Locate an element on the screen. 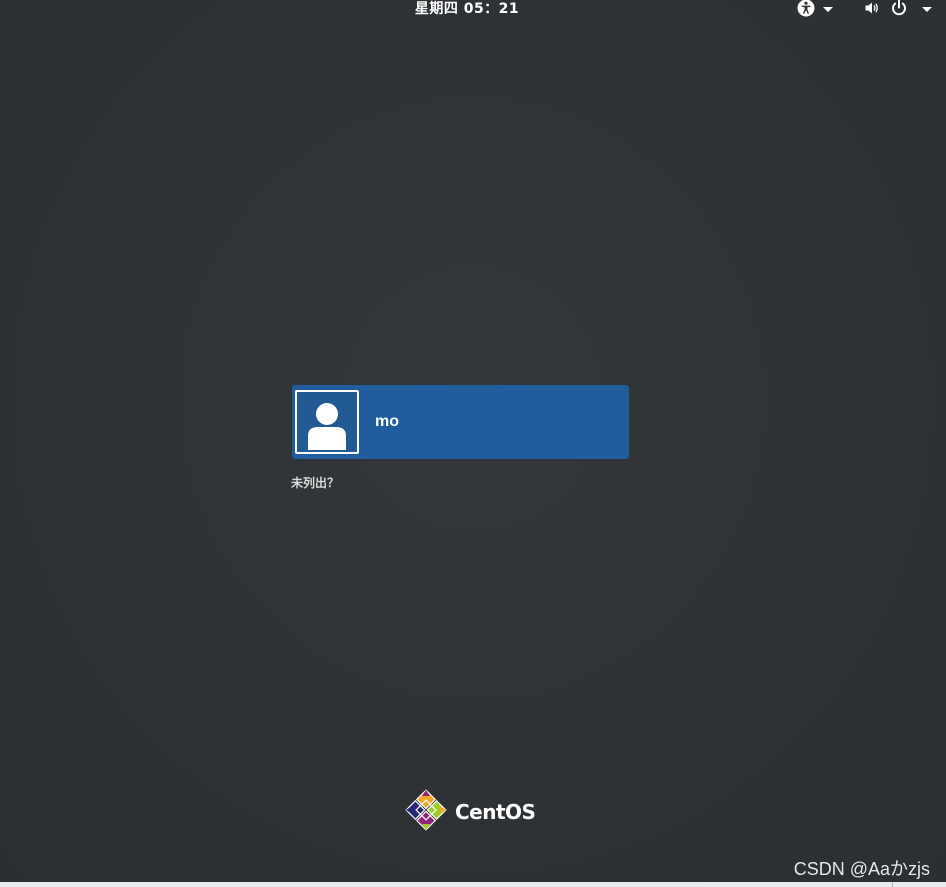  power-icon is located at coordinates (899, 8).